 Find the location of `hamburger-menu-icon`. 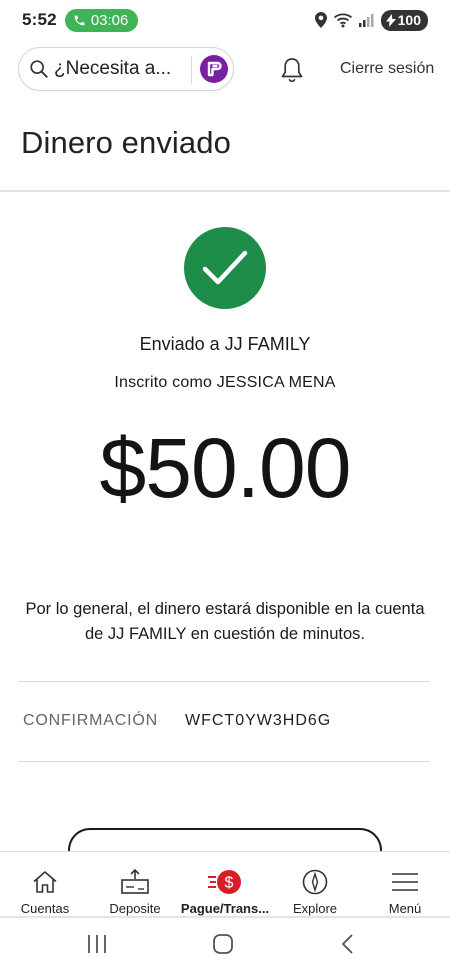

hamburger-menu-icon is located at coordinates (405, 882).